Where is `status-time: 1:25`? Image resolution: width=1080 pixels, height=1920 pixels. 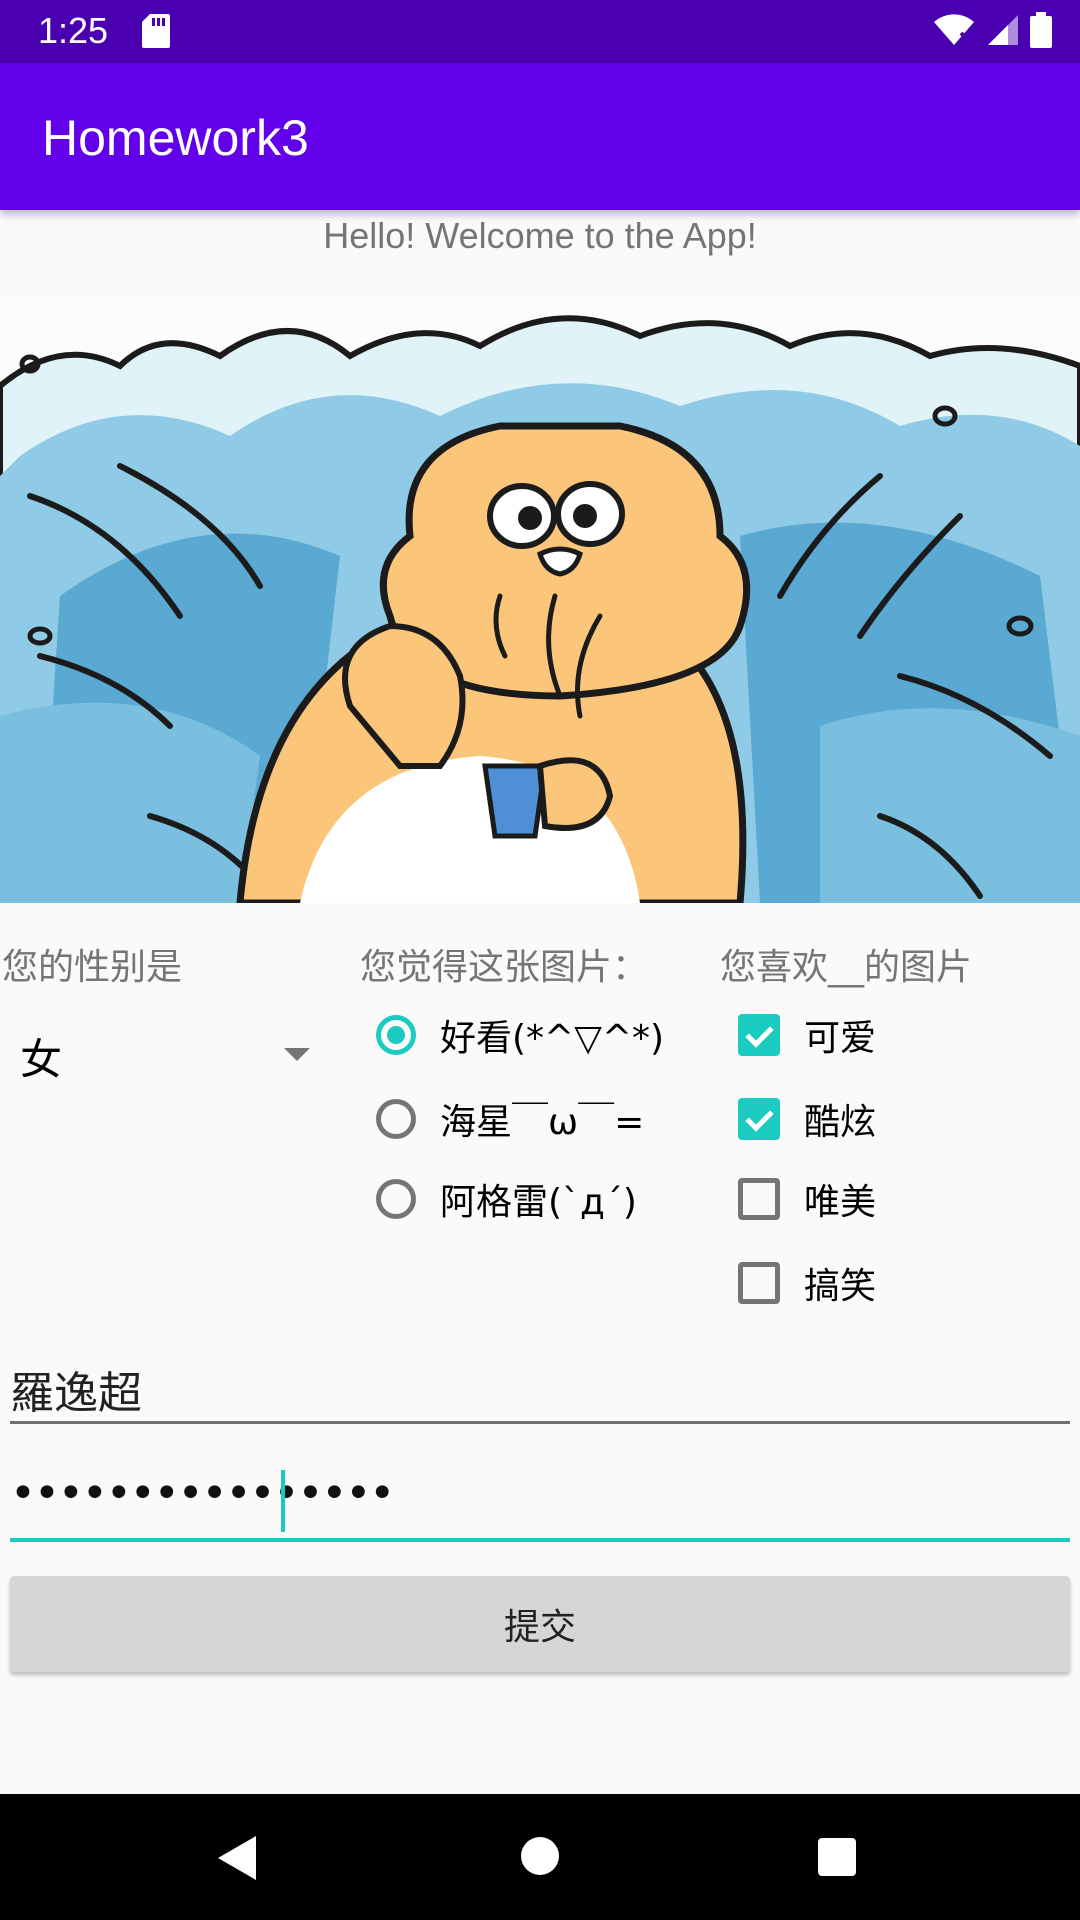
status-time: 1:25 is located at coordinates (73, 30).